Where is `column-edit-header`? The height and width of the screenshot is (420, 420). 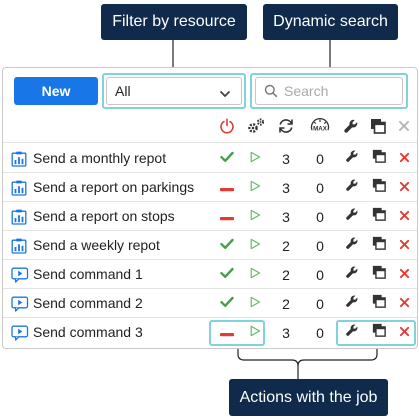 column-edit-header is located at coordinates (351, 128).